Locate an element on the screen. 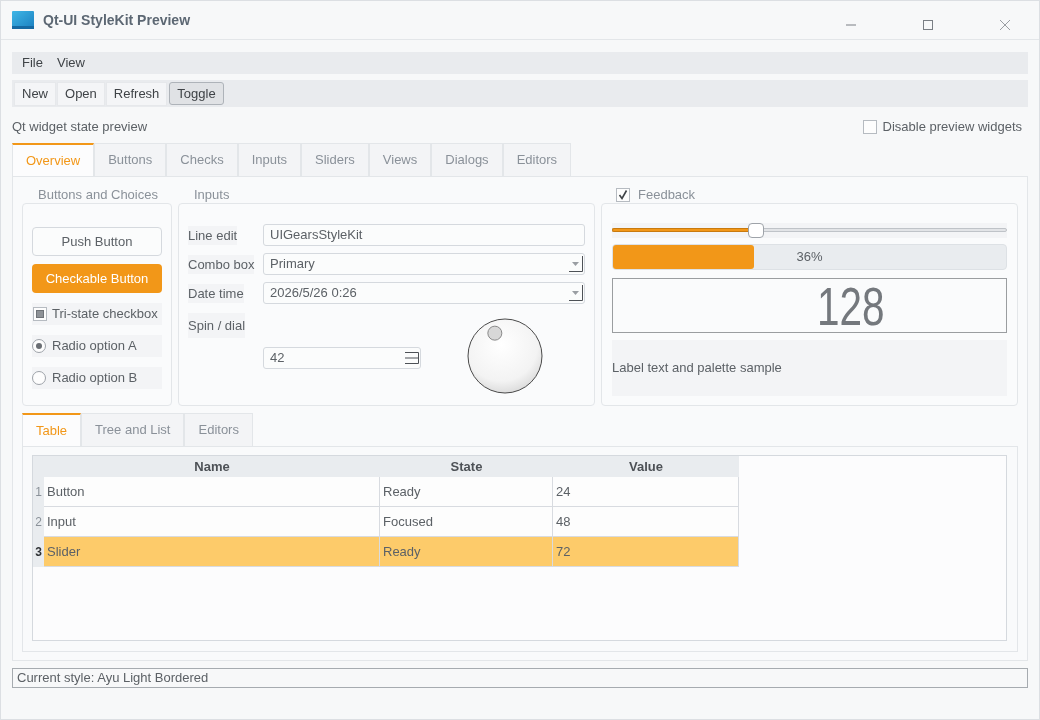  checkbox-label: Tri-state checkbox is located at coordinates (105, 314).